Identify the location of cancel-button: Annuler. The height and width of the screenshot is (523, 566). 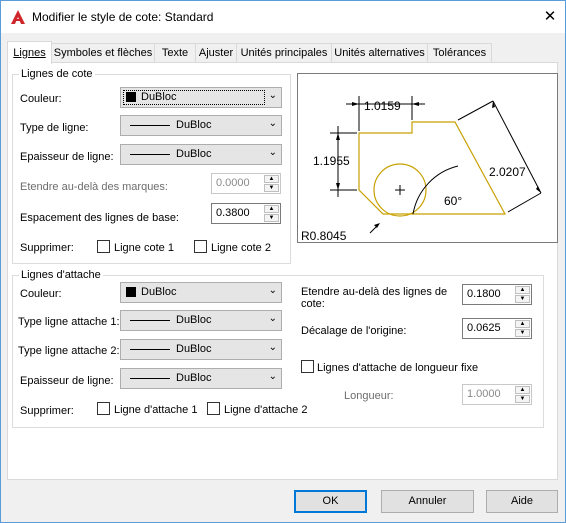
(427, 501).